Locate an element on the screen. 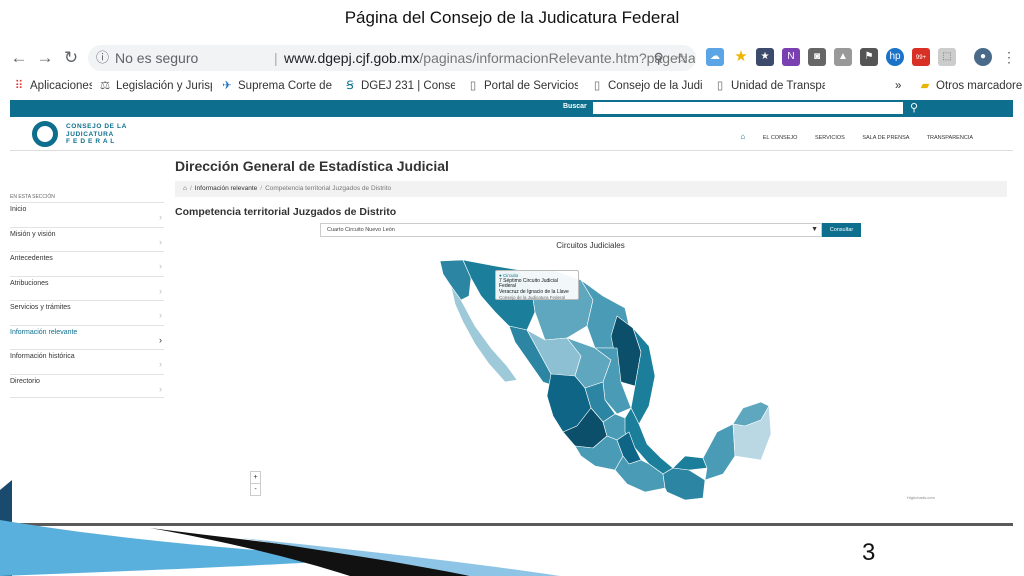 This screenshot has width=1024, height=576. bookmark-unidad: ▯Unidad de Transpare is located at coordinates (769, 86).